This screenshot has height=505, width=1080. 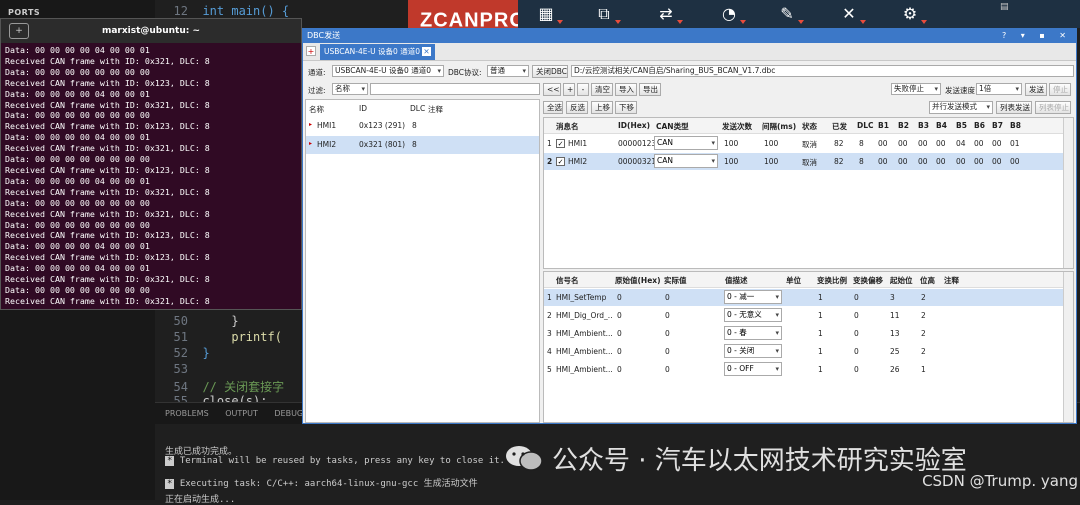 What do you see at coordinates (363, 108) in the screenshot?
I see `col-header-id: ID` at bounding box center [363, 108].